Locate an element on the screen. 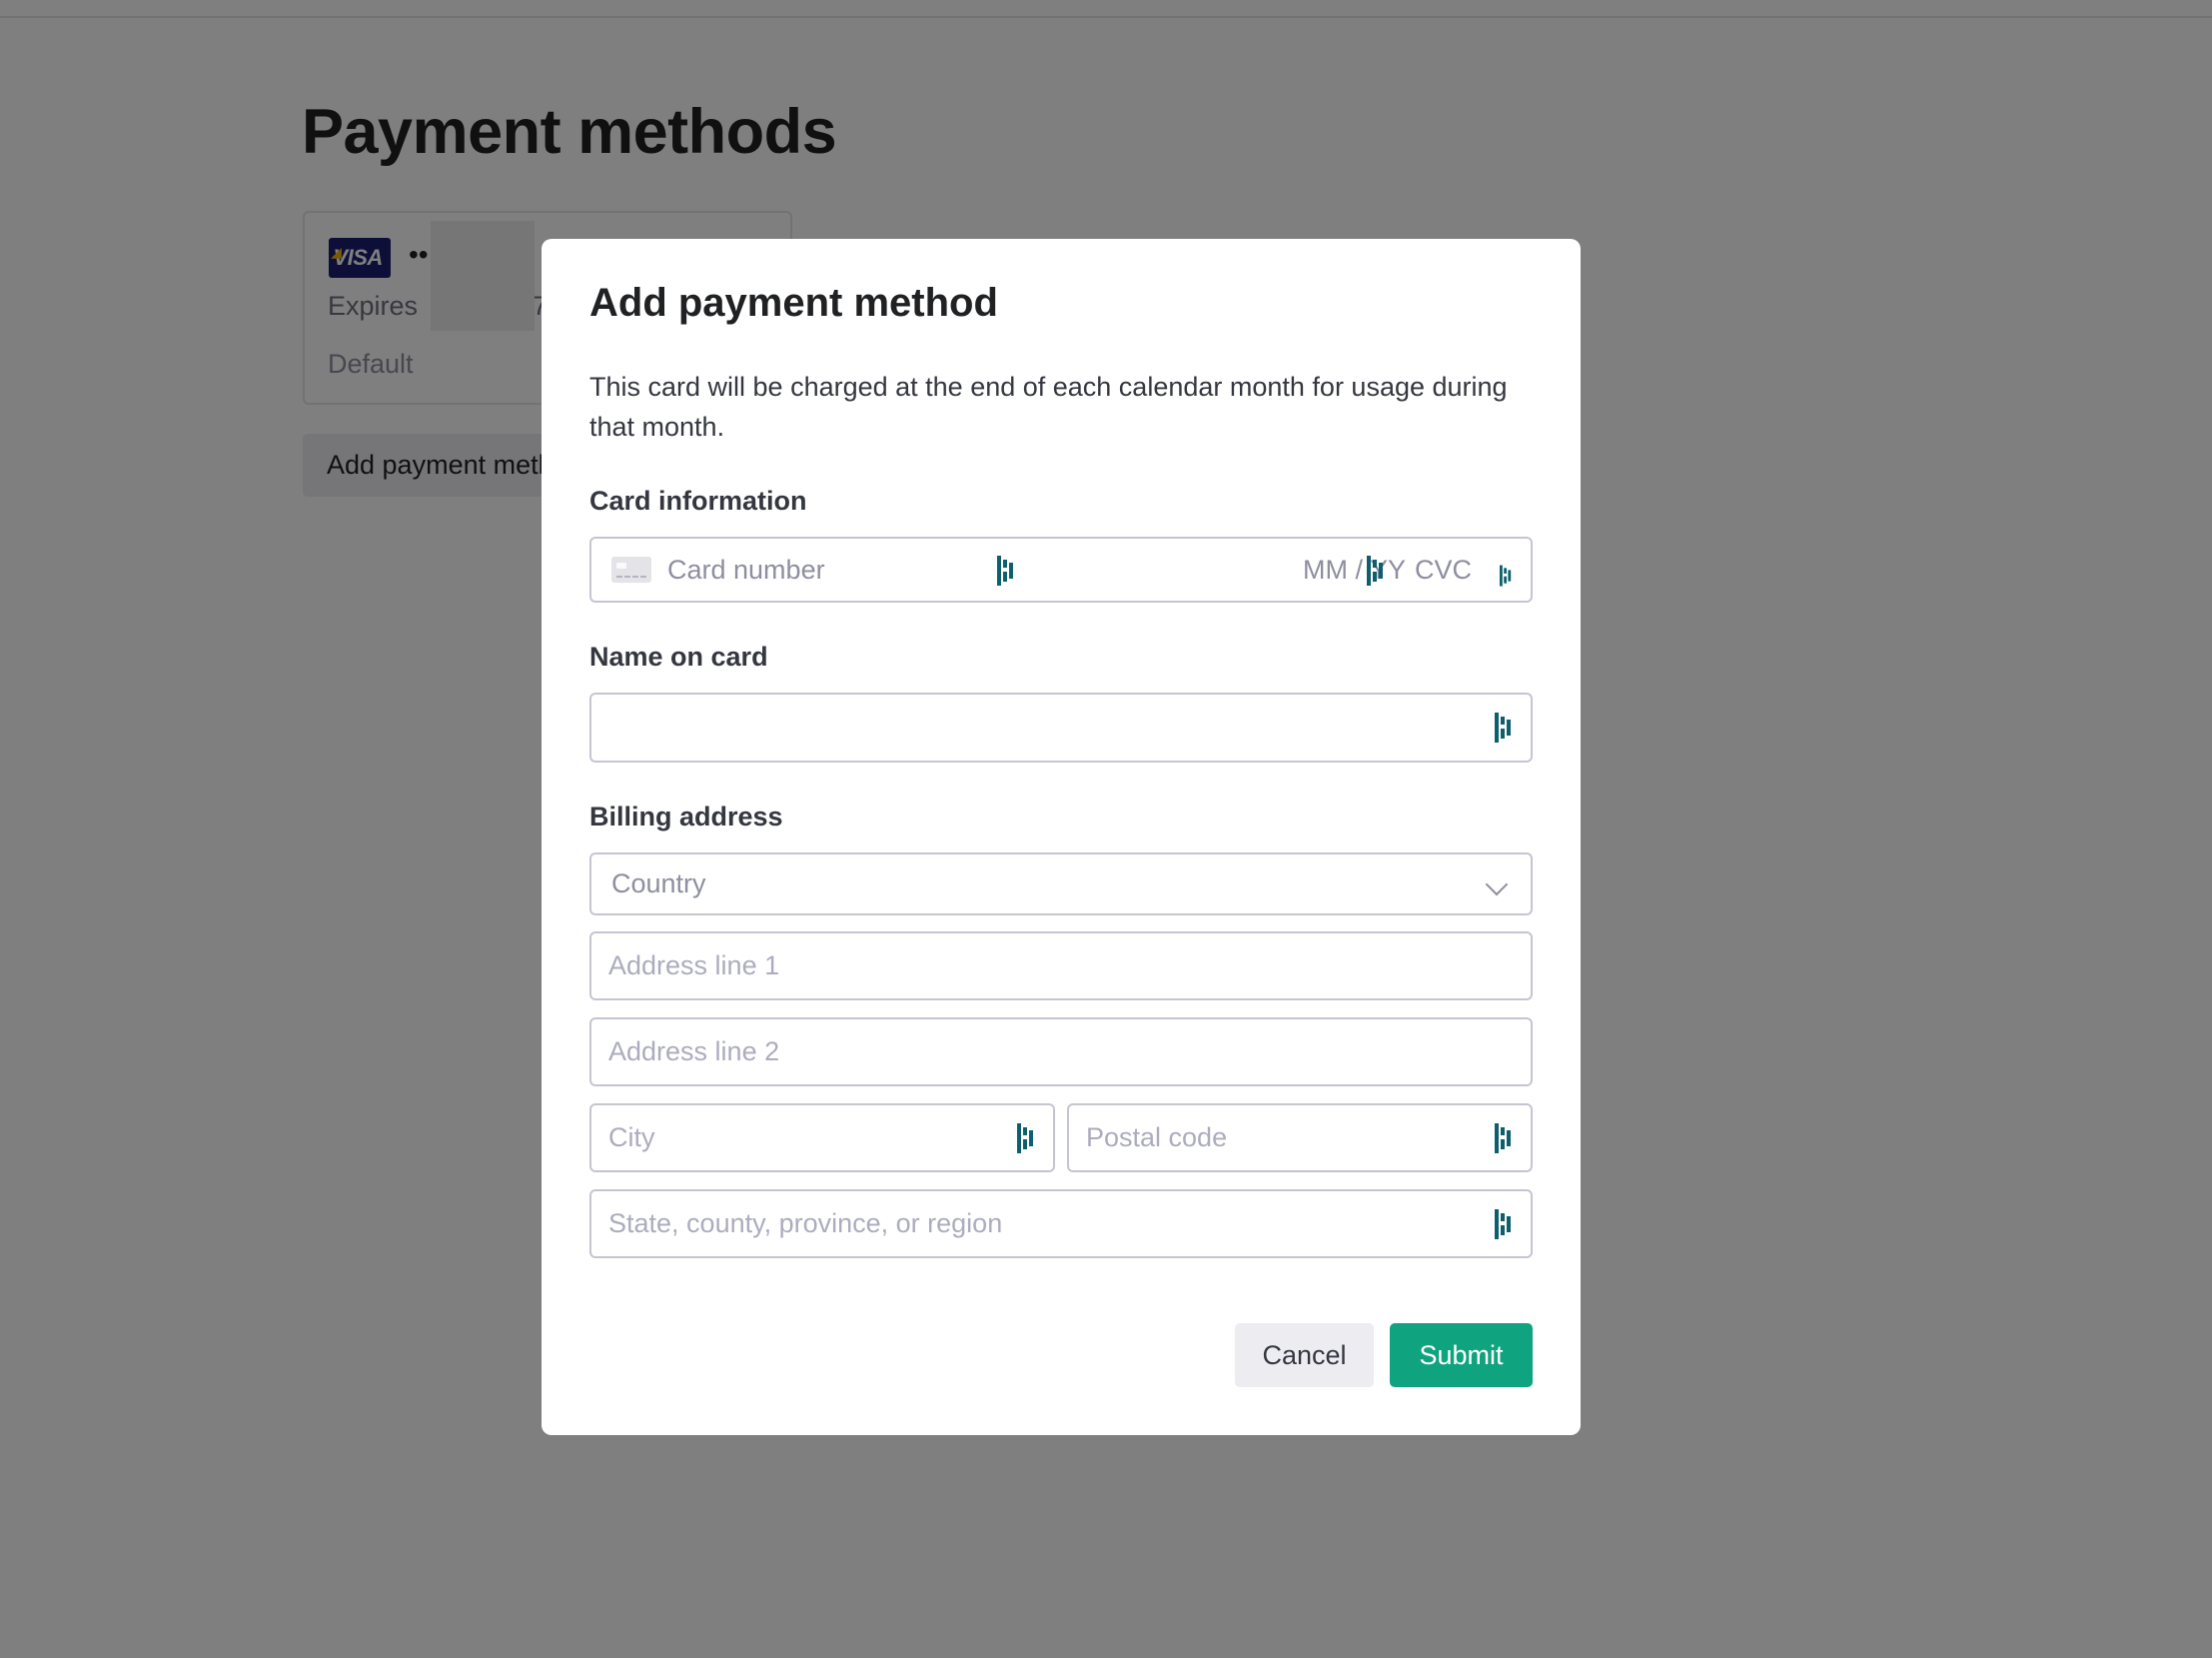  state-region-input: State, county, province, or region is located at coordinates (1061, 1223).